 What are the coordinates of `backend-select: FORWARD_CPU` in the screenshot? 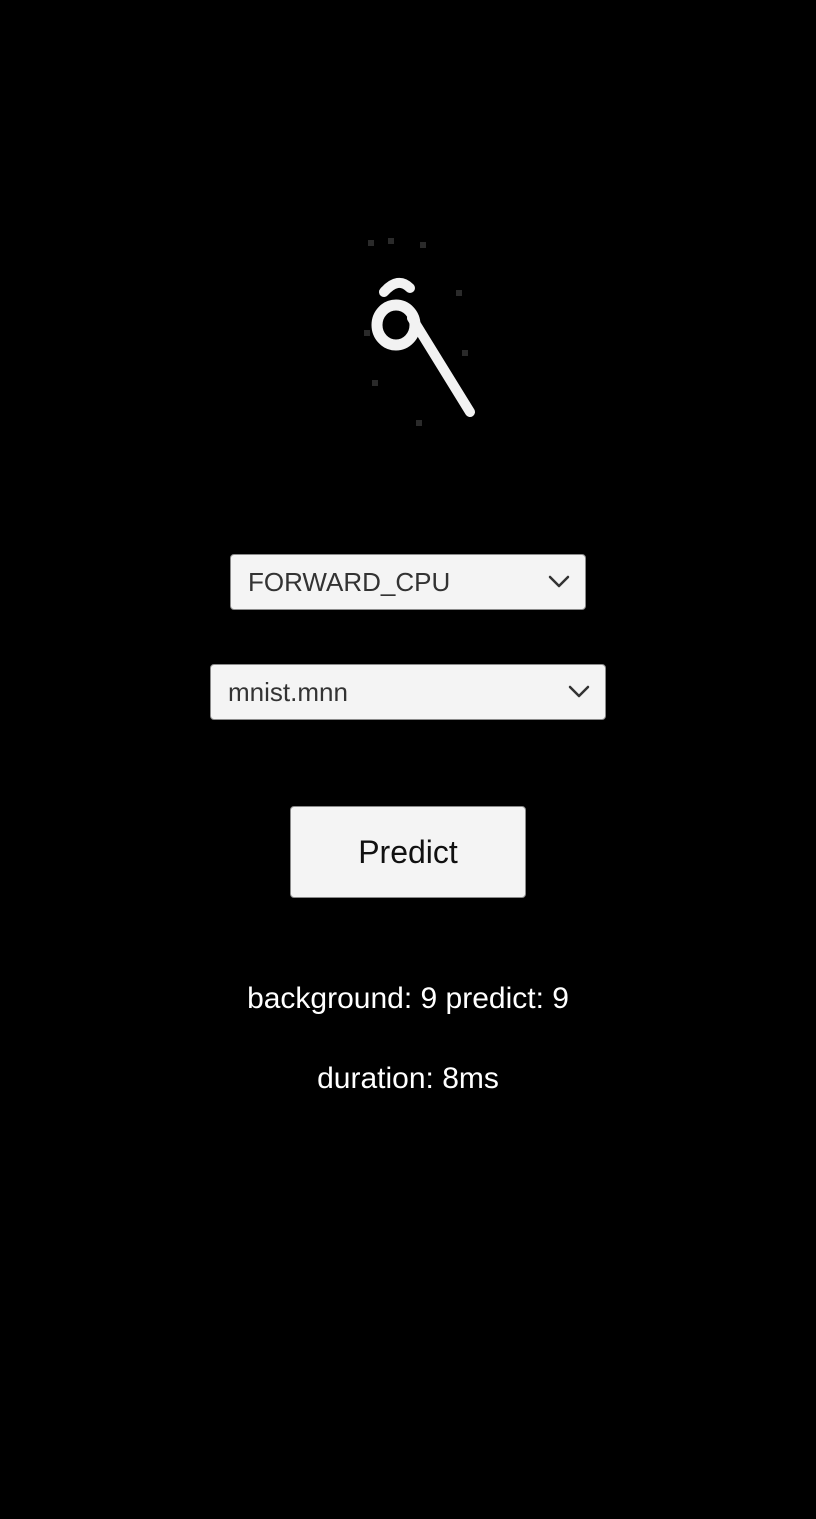 It's located at (408, 582).